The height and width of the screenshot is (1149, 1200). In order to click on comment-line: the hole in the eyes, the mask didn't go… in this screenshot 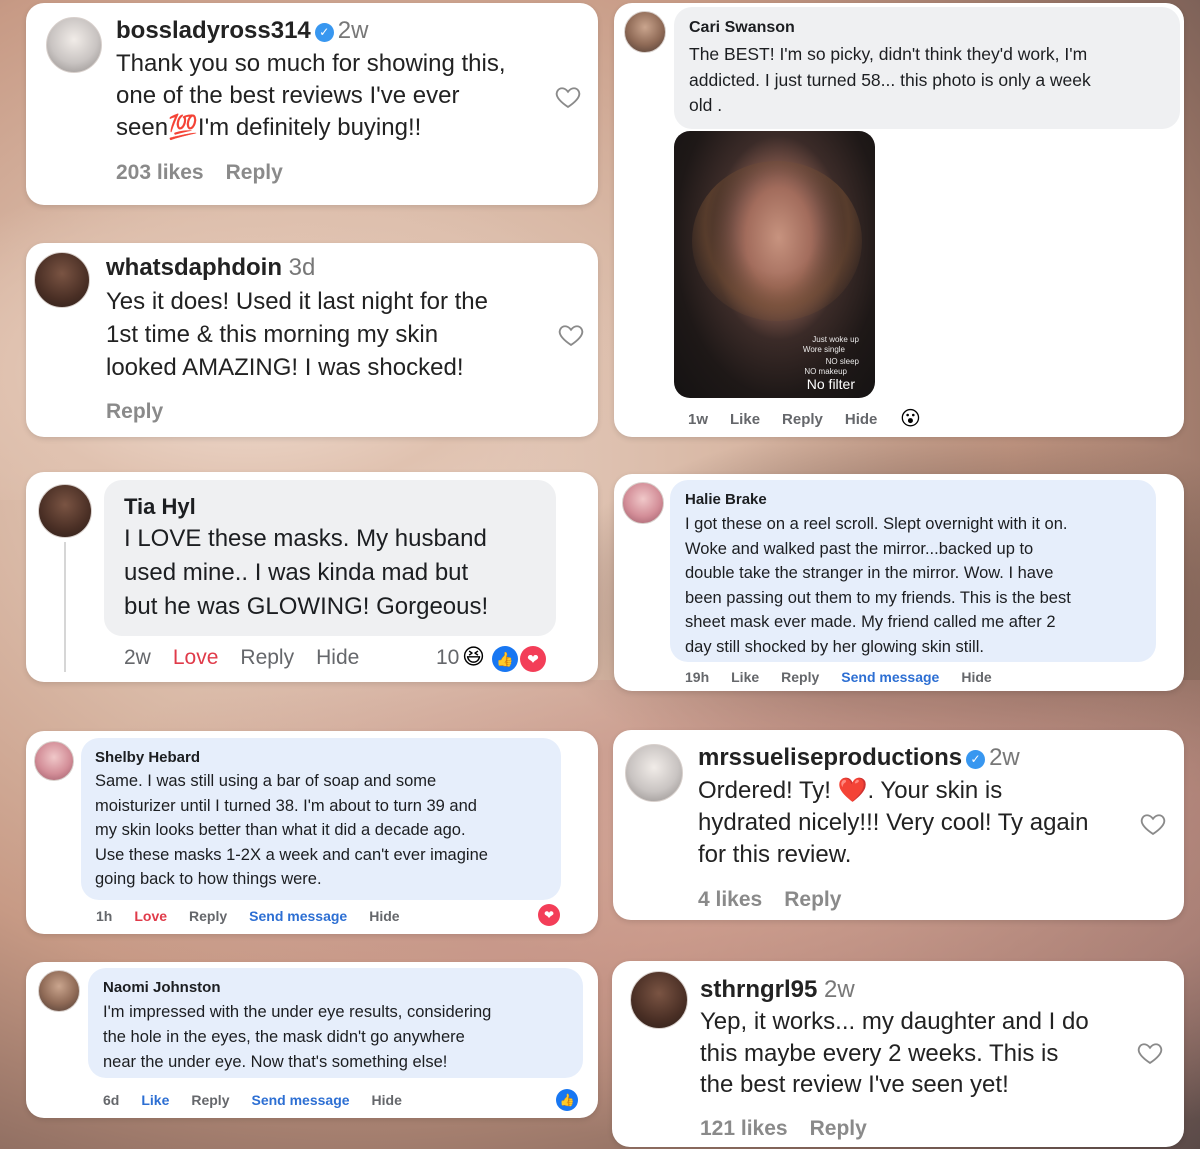, I will do `click(284, 1037)`.